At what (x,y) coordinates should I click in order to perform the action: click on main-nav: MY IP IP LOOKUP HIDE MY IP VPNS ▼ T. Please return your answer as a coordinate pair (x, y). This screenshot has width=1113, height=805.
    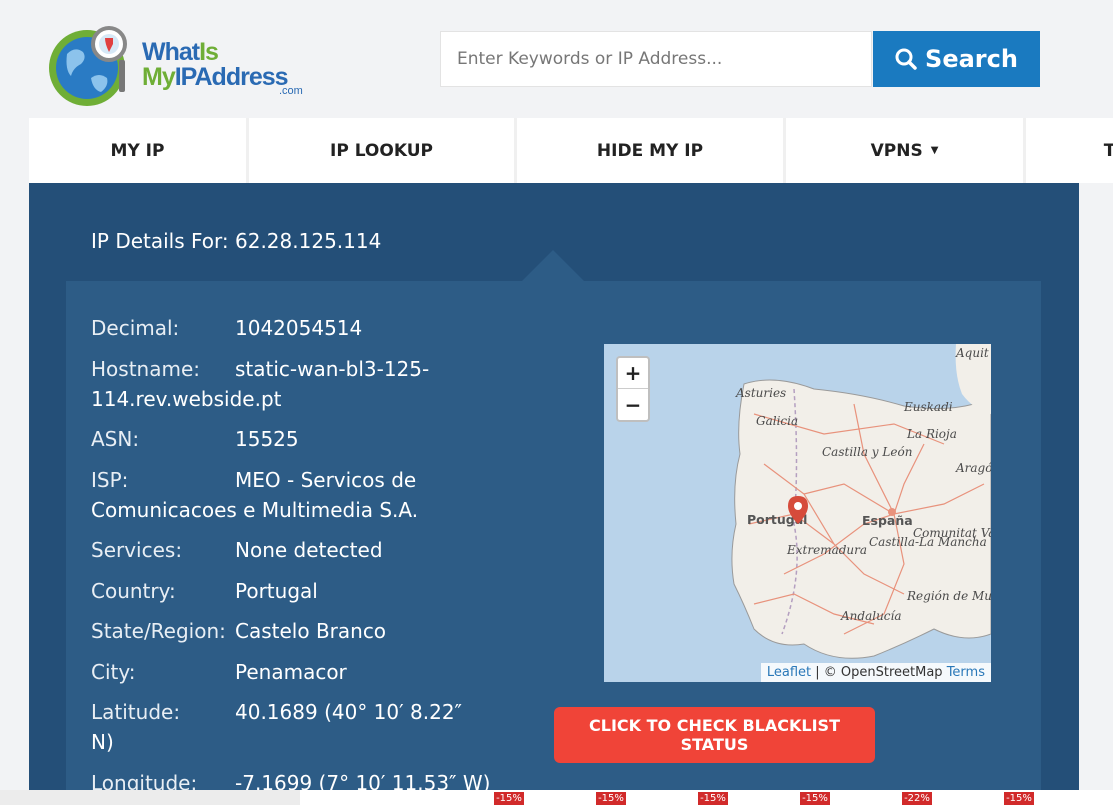
    Looking at the image, I should click on (571, 150).